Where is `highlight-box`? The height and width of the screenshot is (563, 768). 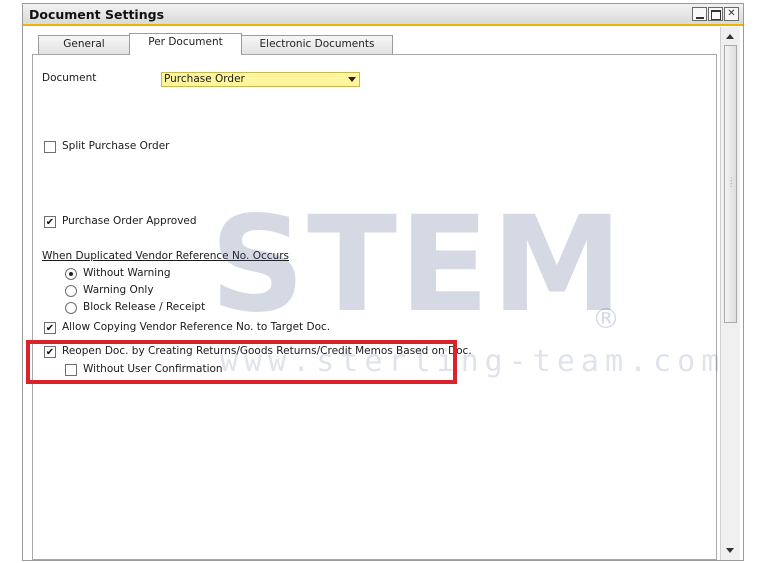 highlight-box is located at coordinates (241, 362).